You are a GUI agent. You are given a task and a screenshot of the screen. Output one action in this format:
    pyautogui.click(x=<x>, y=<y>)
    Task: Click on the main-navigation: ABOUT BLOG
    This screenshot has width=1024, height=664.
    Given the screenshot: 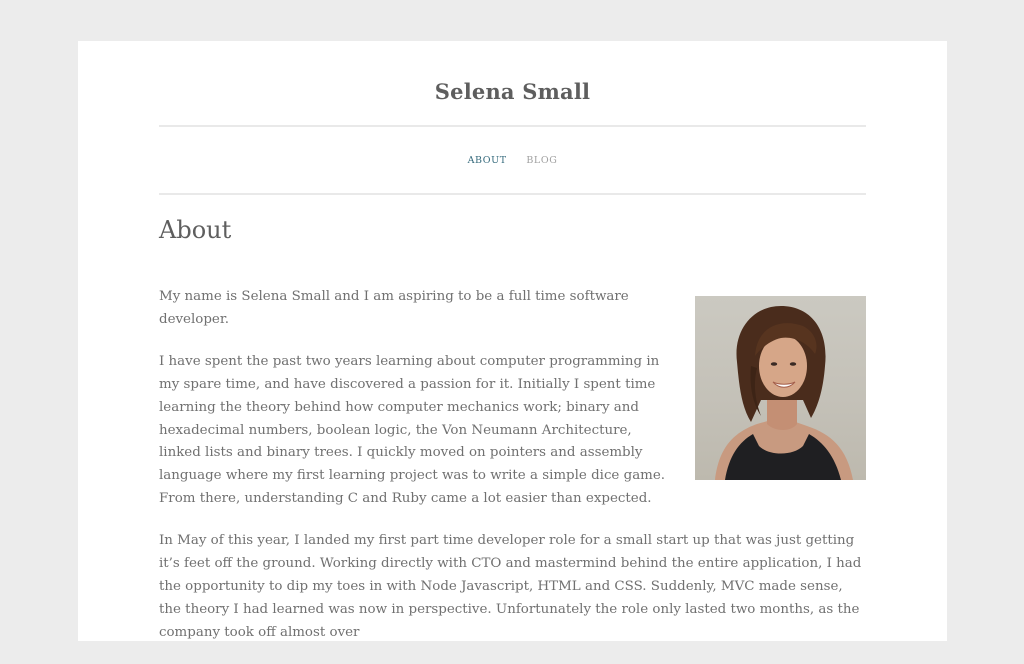 What is the action you would take?
    pyautogui.click(x=512, y=161)
    